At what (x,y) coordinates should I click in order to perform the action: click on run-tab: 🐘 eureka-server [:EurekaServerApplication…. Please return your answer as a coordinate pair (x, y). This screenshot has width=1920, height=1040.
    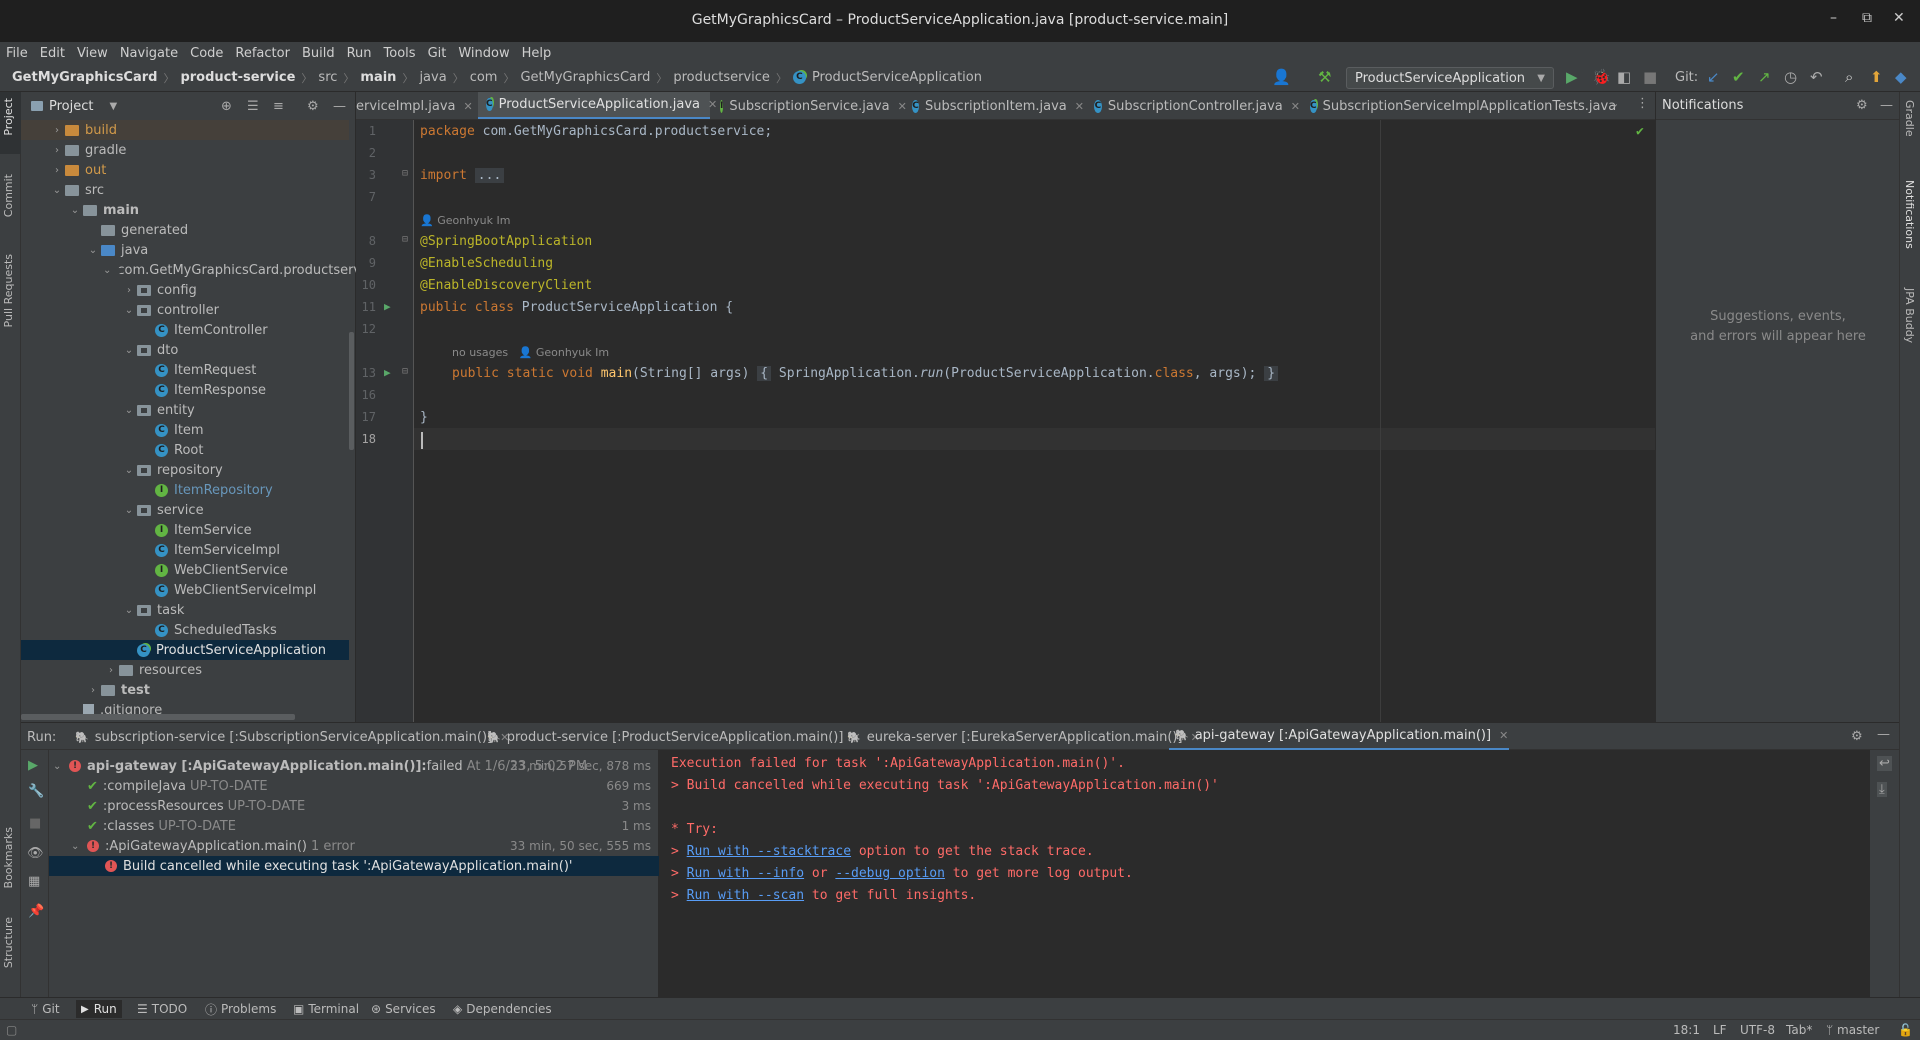
    Looking at the image, I should click on (1020, 737).